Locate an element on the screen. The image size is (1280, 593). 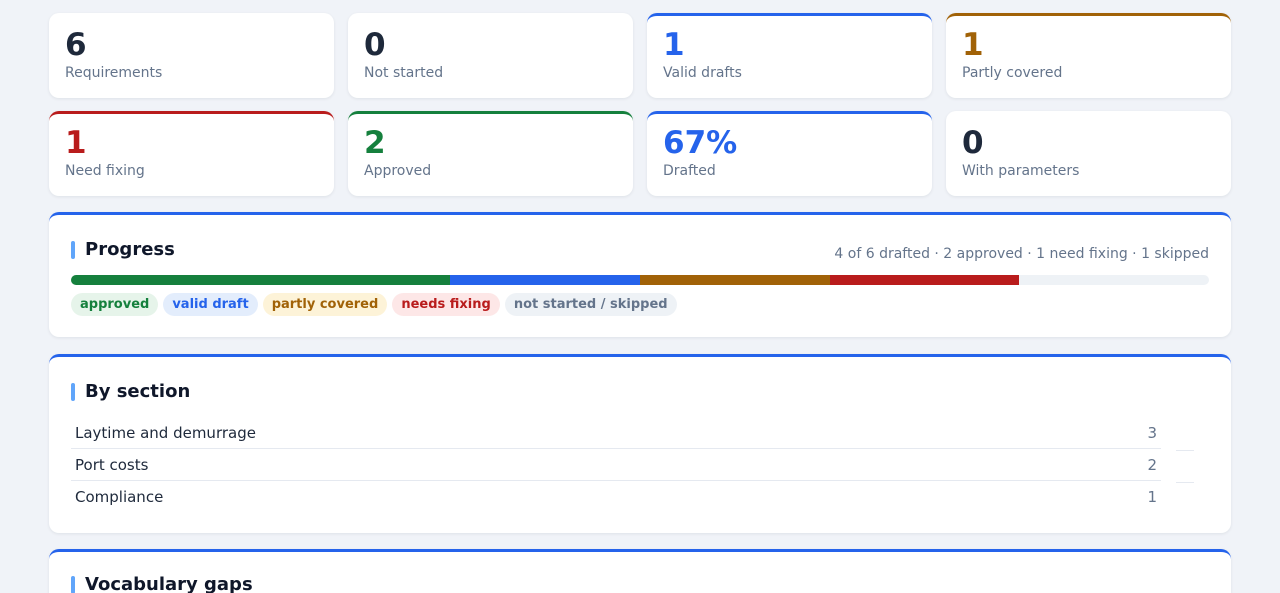
section-count: 2 is located at coordinates (1152, 464).